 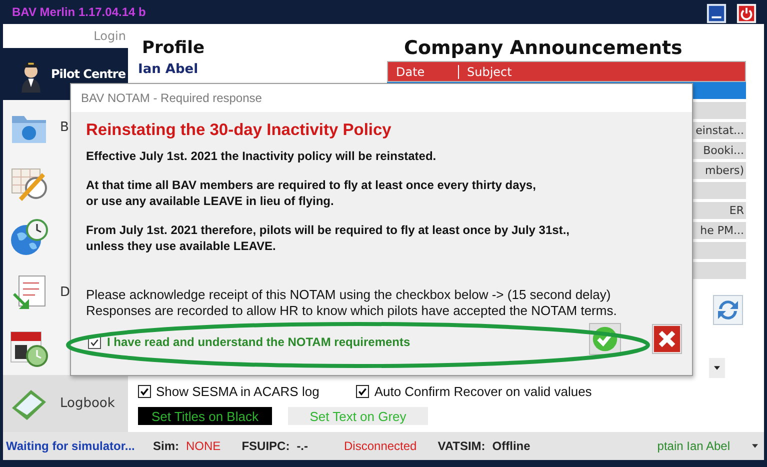 I want to click on checkbox-label: I have read and understand the NOTAM requirements, so click(x=258, y=342).